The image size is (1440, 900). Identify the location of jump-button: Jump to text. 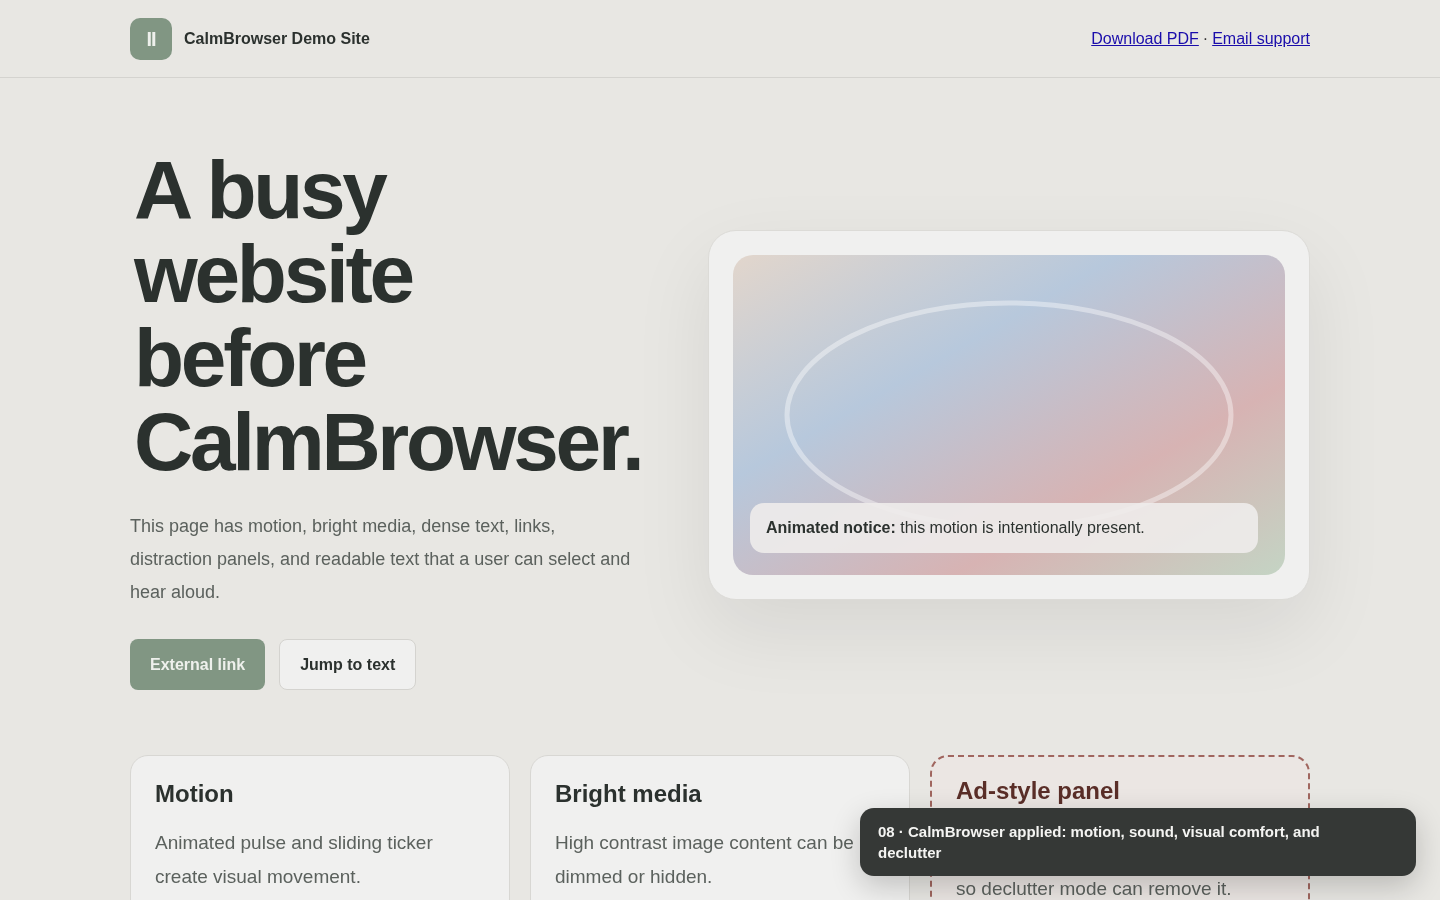
(348, 664).